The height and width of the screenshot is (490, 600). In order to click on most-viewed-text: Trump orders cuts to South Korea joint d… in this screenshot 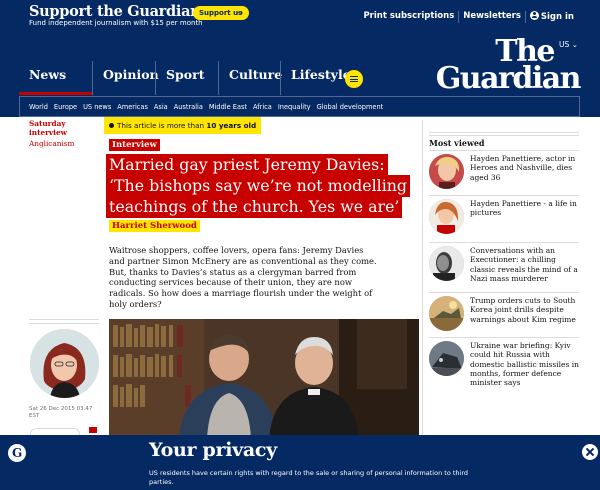, I will do `click(523, 310)`.